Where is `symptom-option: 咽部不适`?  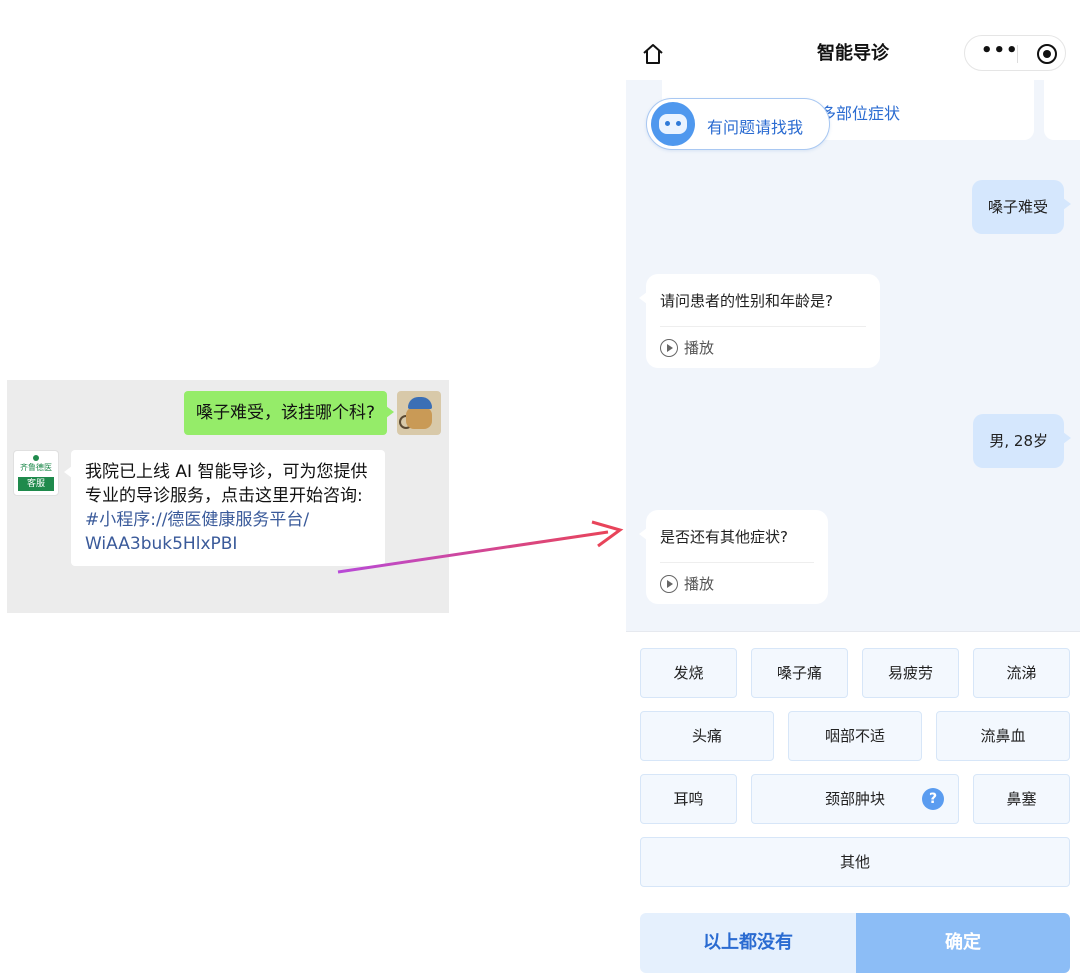
symptom-option: 咽部不适 is located at coordinates (855, 736).